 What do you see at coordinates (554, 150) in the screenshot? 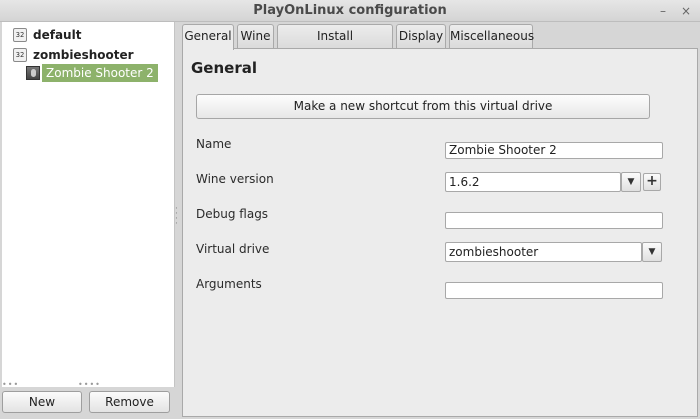
I see `name-field: Zombie Shooter 2` at bounding box center [554, 150].